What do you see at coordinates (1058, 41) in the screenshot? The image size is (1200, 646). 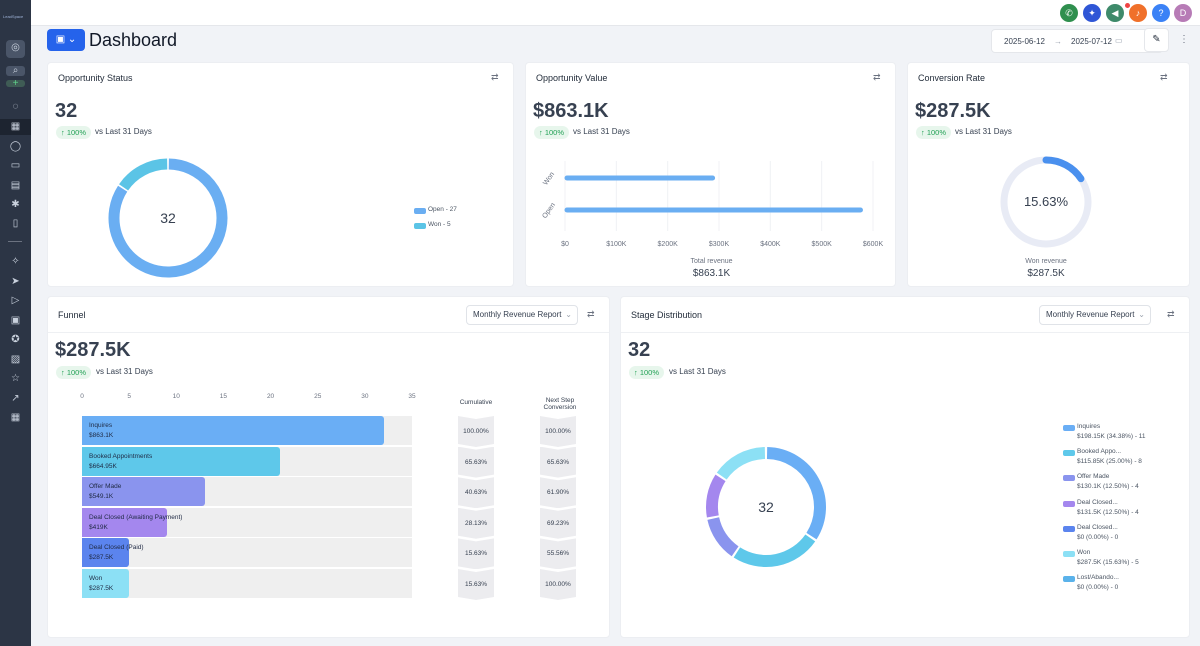 I see `arrow-icon: →` at bounding box center [1058, 41].